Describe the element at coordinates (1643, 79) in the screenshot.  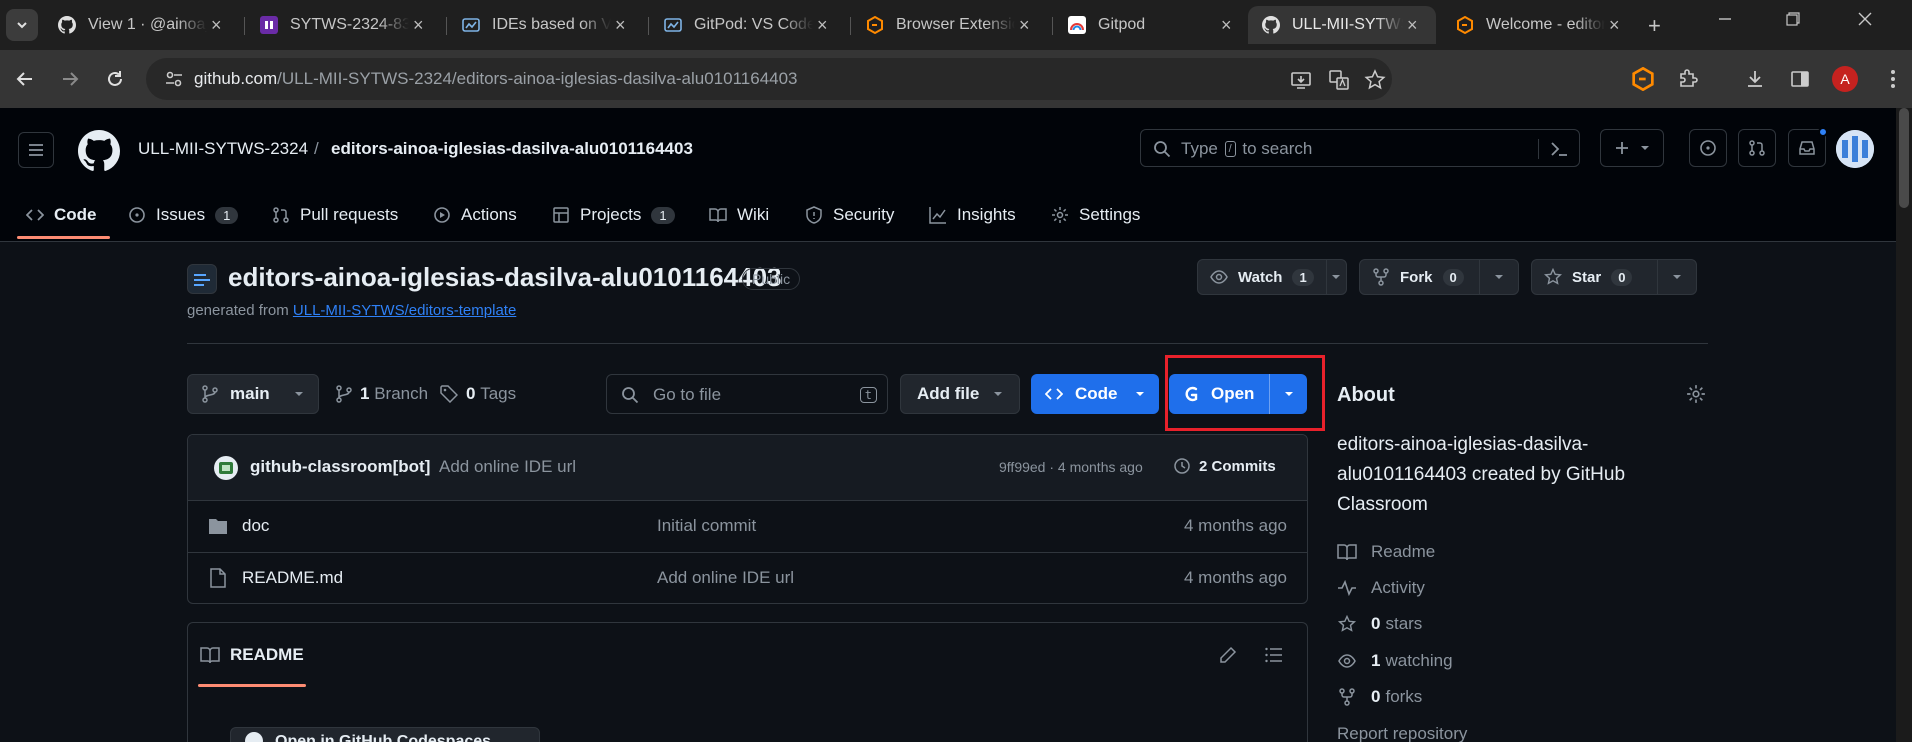
I see `gitpod-extension-icon` at that location.